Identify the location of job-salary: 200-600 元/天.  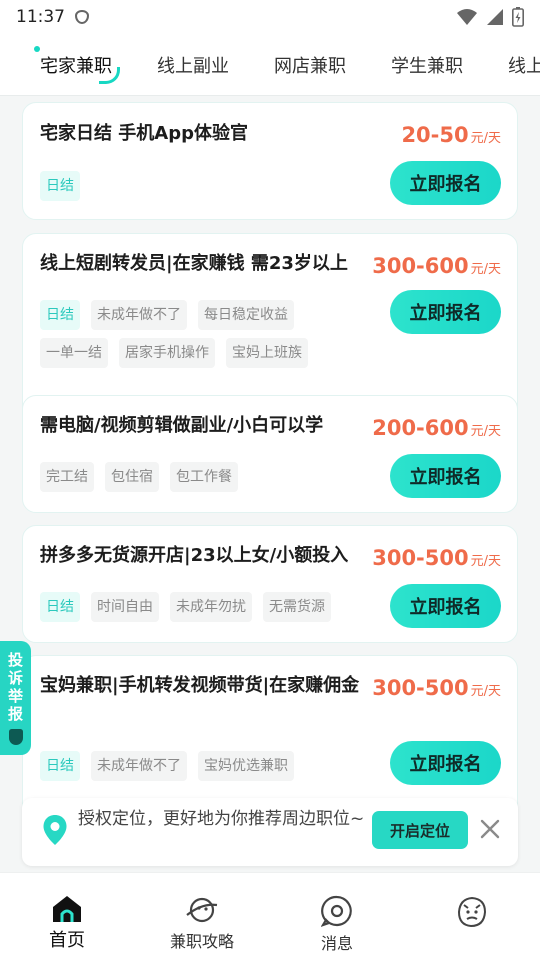
(436, 428).